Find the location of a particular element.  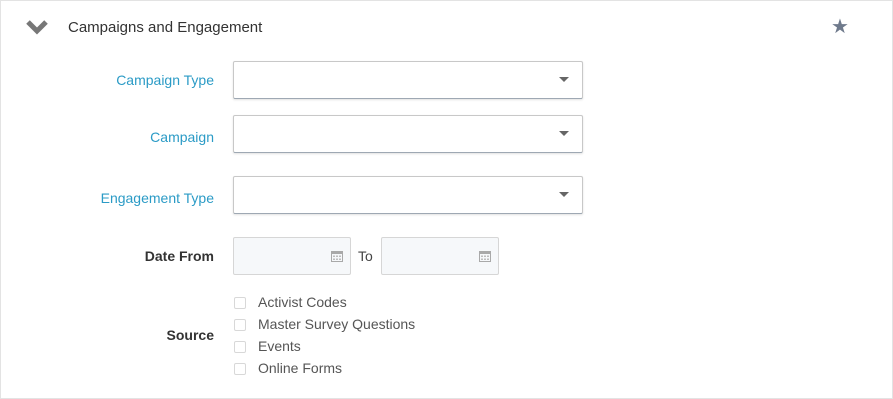

date-from-label: Date From is located at coordinates (179, 256).